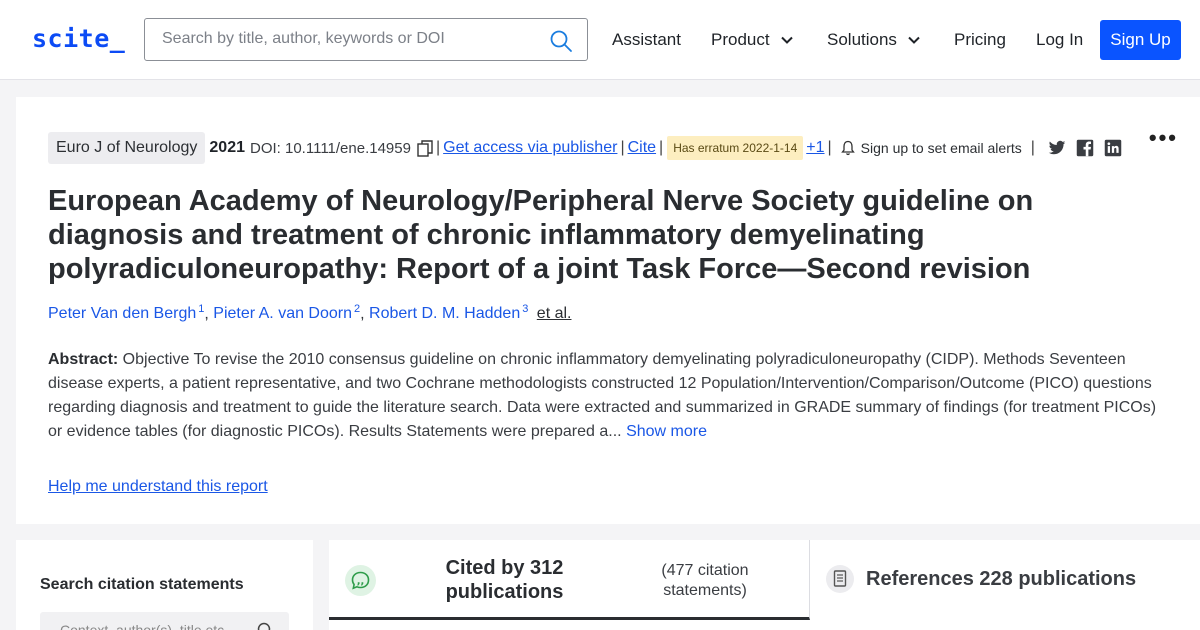 This screenshot has width=1200, height=630. I want to click on quote-bubble-icon: ,,, so click(360, 580).